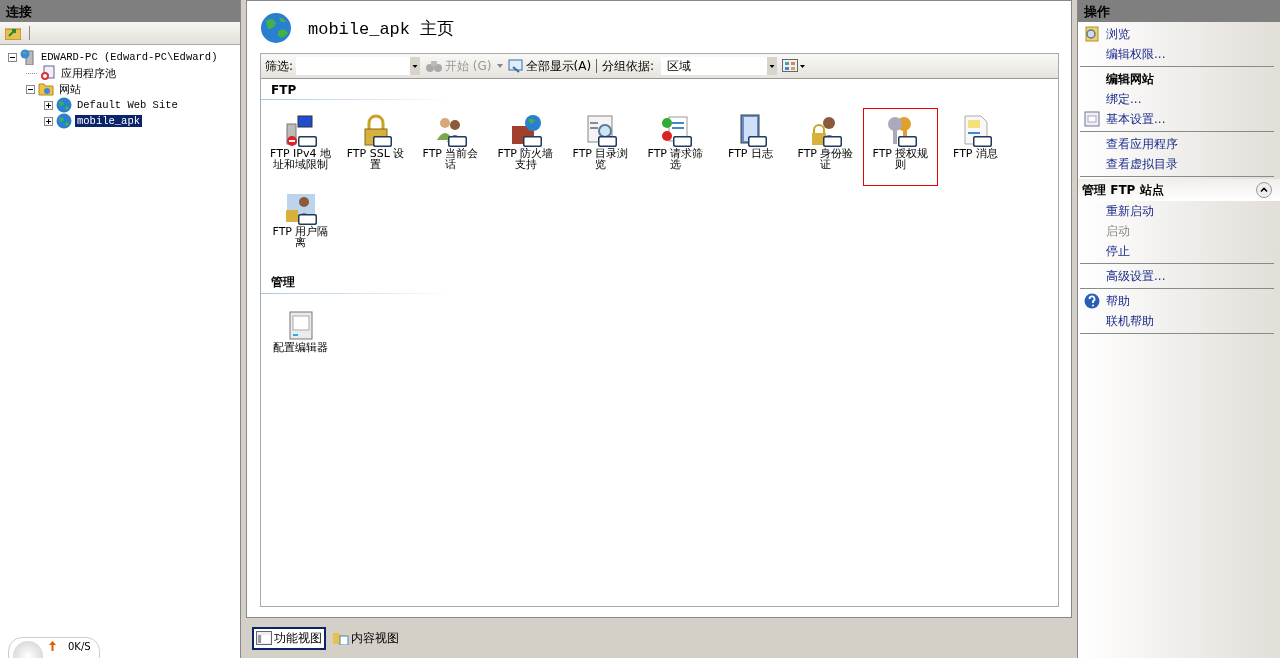 Image resolution: width=1280 pixels, height=658 pixels. I want to click on action-link: 帮助, so click(1118, 301).